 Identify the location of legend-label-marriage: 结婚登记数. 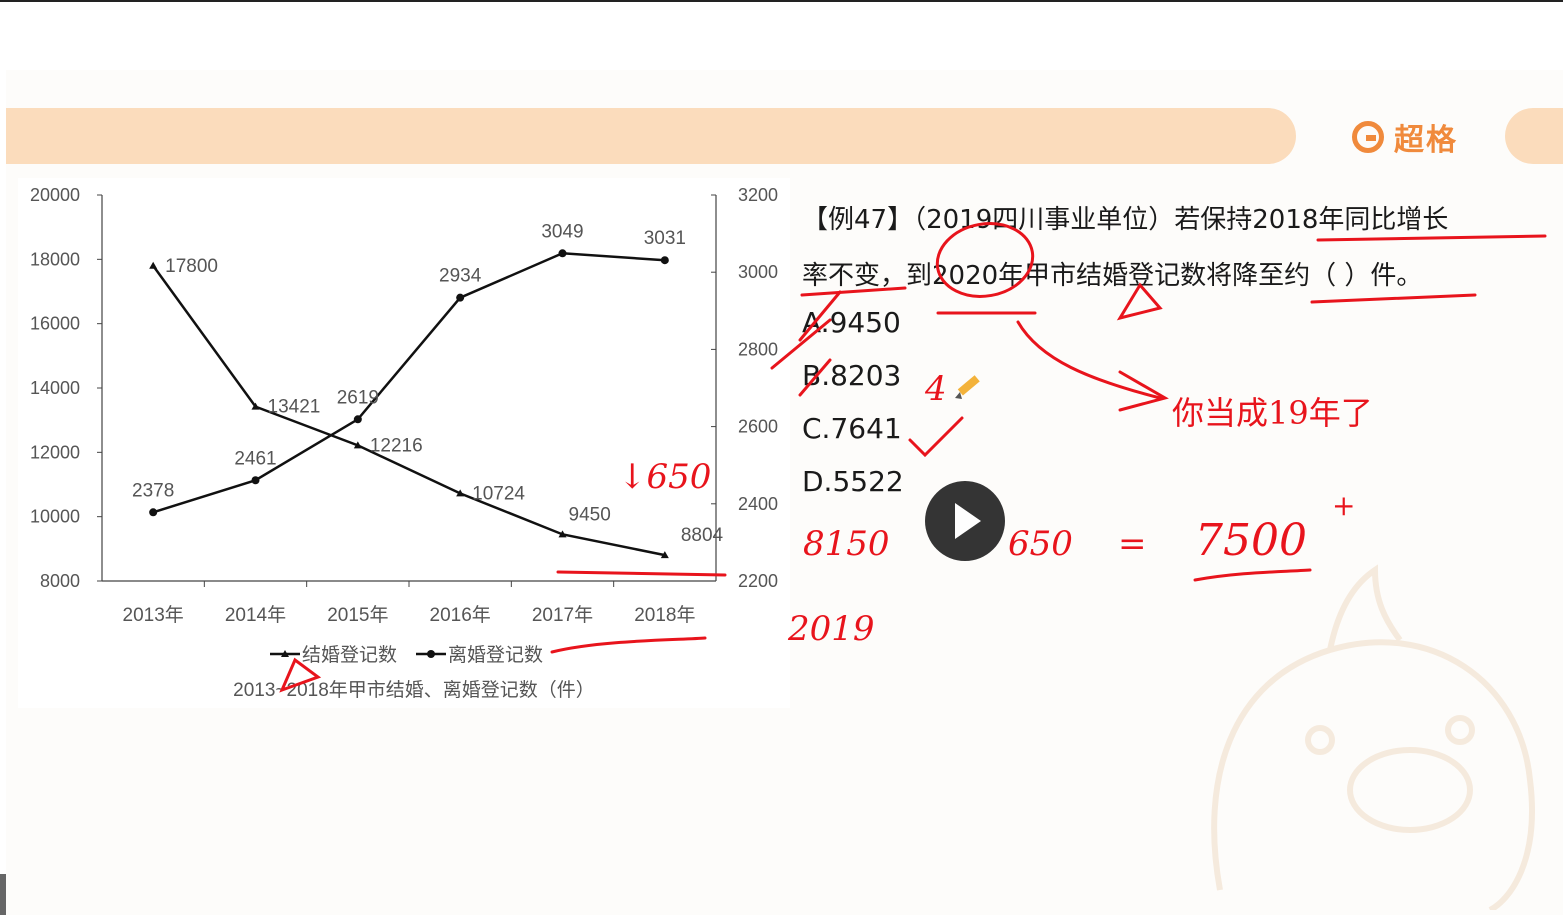
(349, 655).